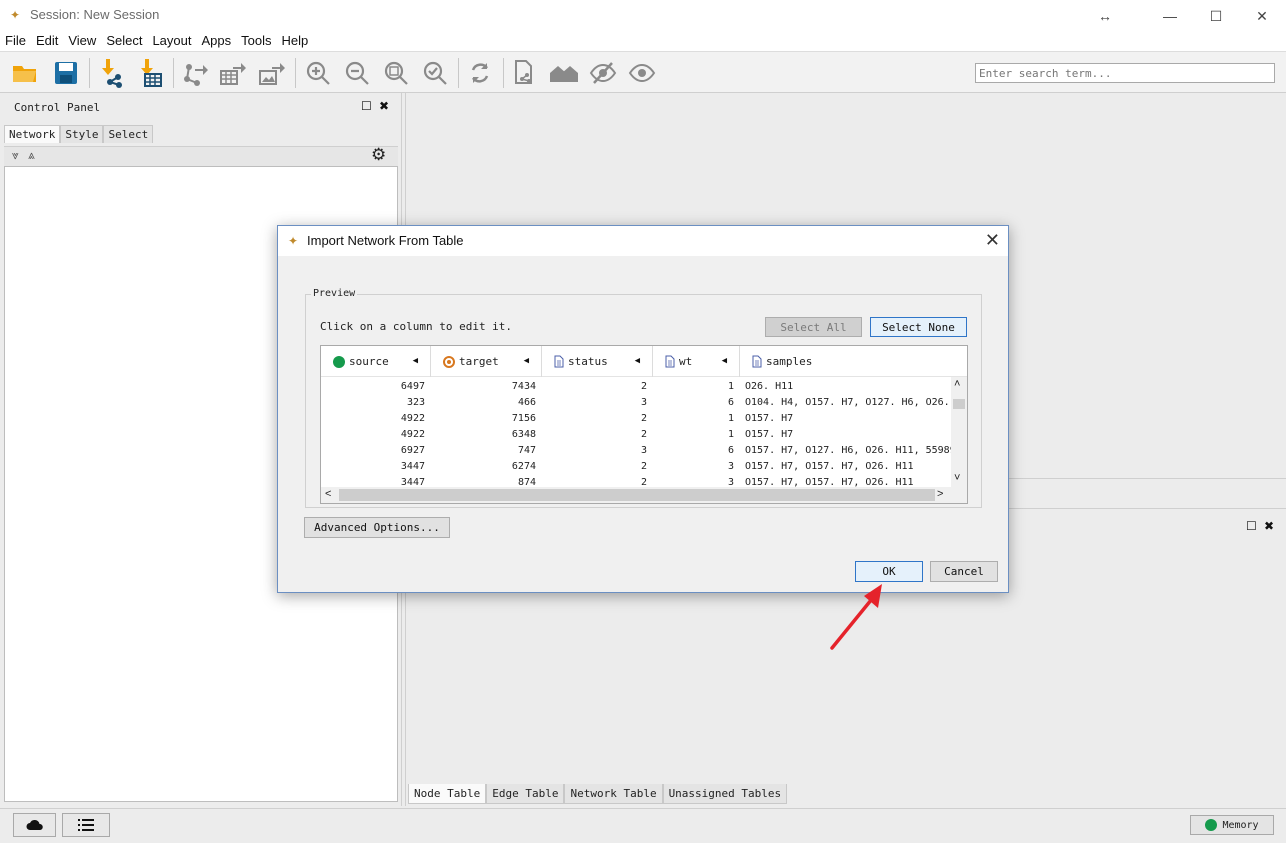  I want to click on horizontal-scroll-thumb, so click(637, 495).